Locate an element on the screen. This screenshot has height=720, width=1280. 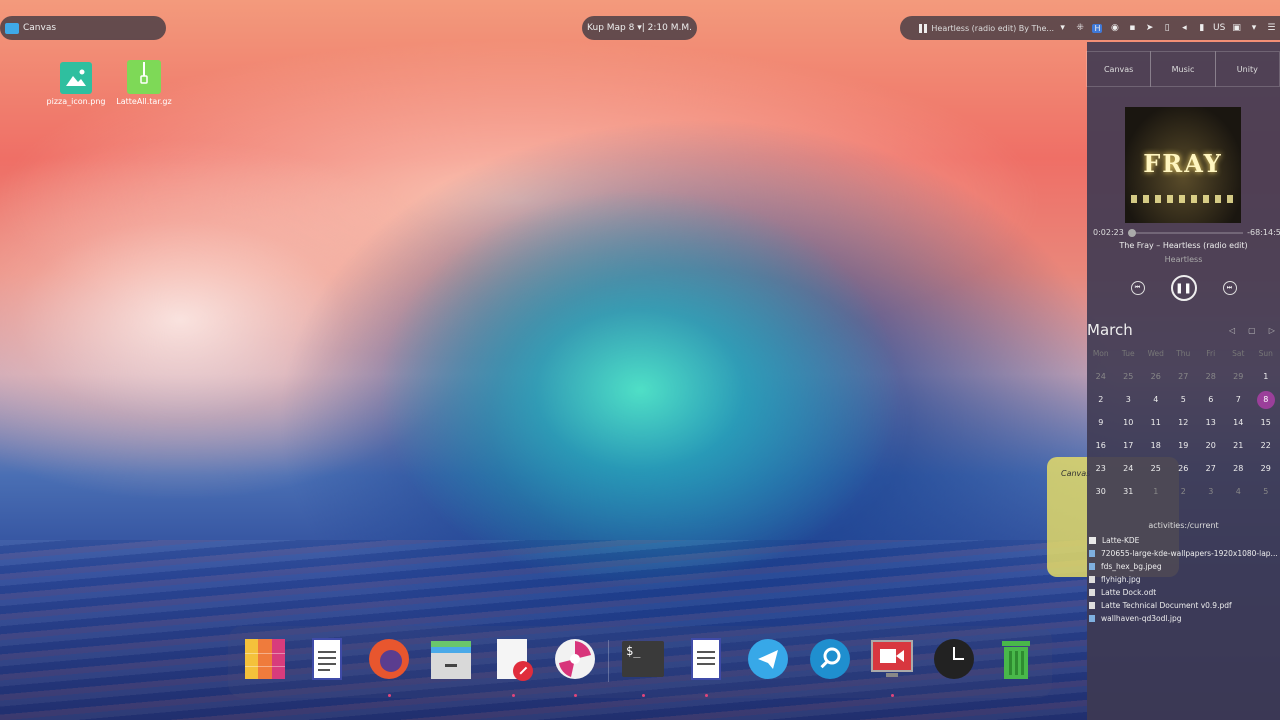
file-item: Latte Technical Document v0.9.pdf is located at coordinates (1183, 605).